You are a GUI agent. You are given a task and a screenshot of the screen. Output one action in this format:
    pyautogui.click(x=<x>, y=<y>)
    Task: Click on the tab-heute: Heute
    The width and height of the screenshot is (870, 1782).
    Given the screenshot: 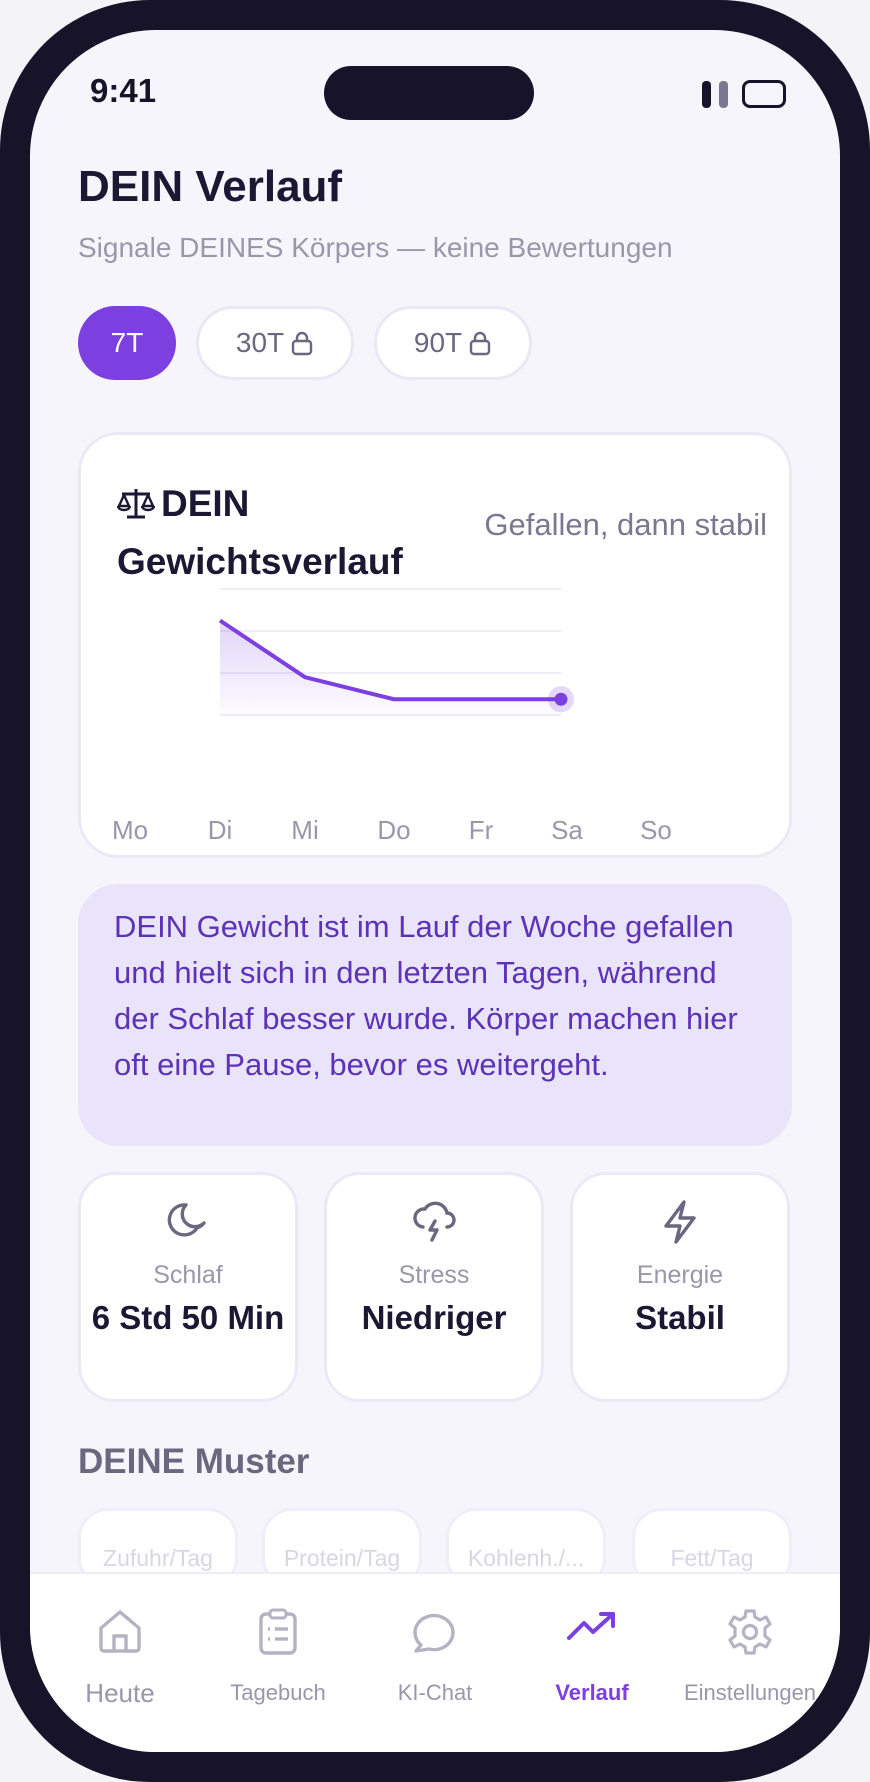 What is the action you would take?
    pyautogui.click(x=120, y=1649)
    